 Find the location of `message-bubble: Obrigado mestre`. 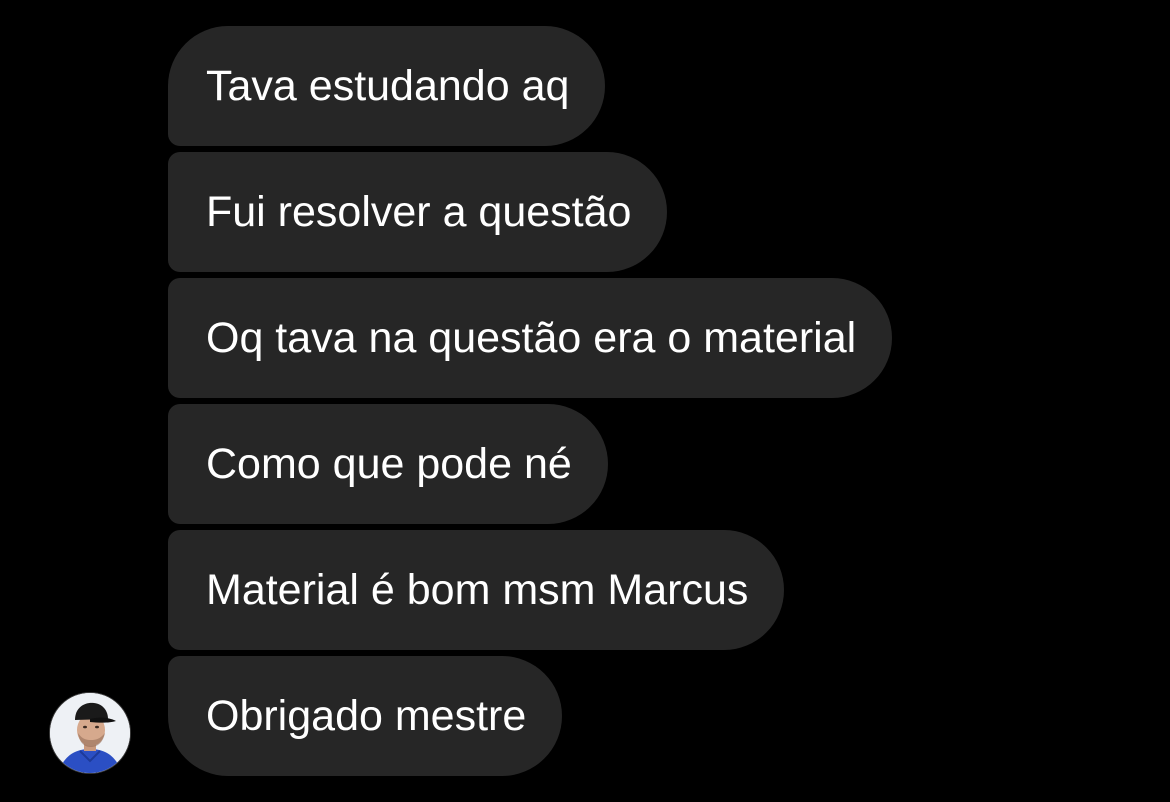

message-bubble: Obrigado mestre is located at coordinates (365, 716).